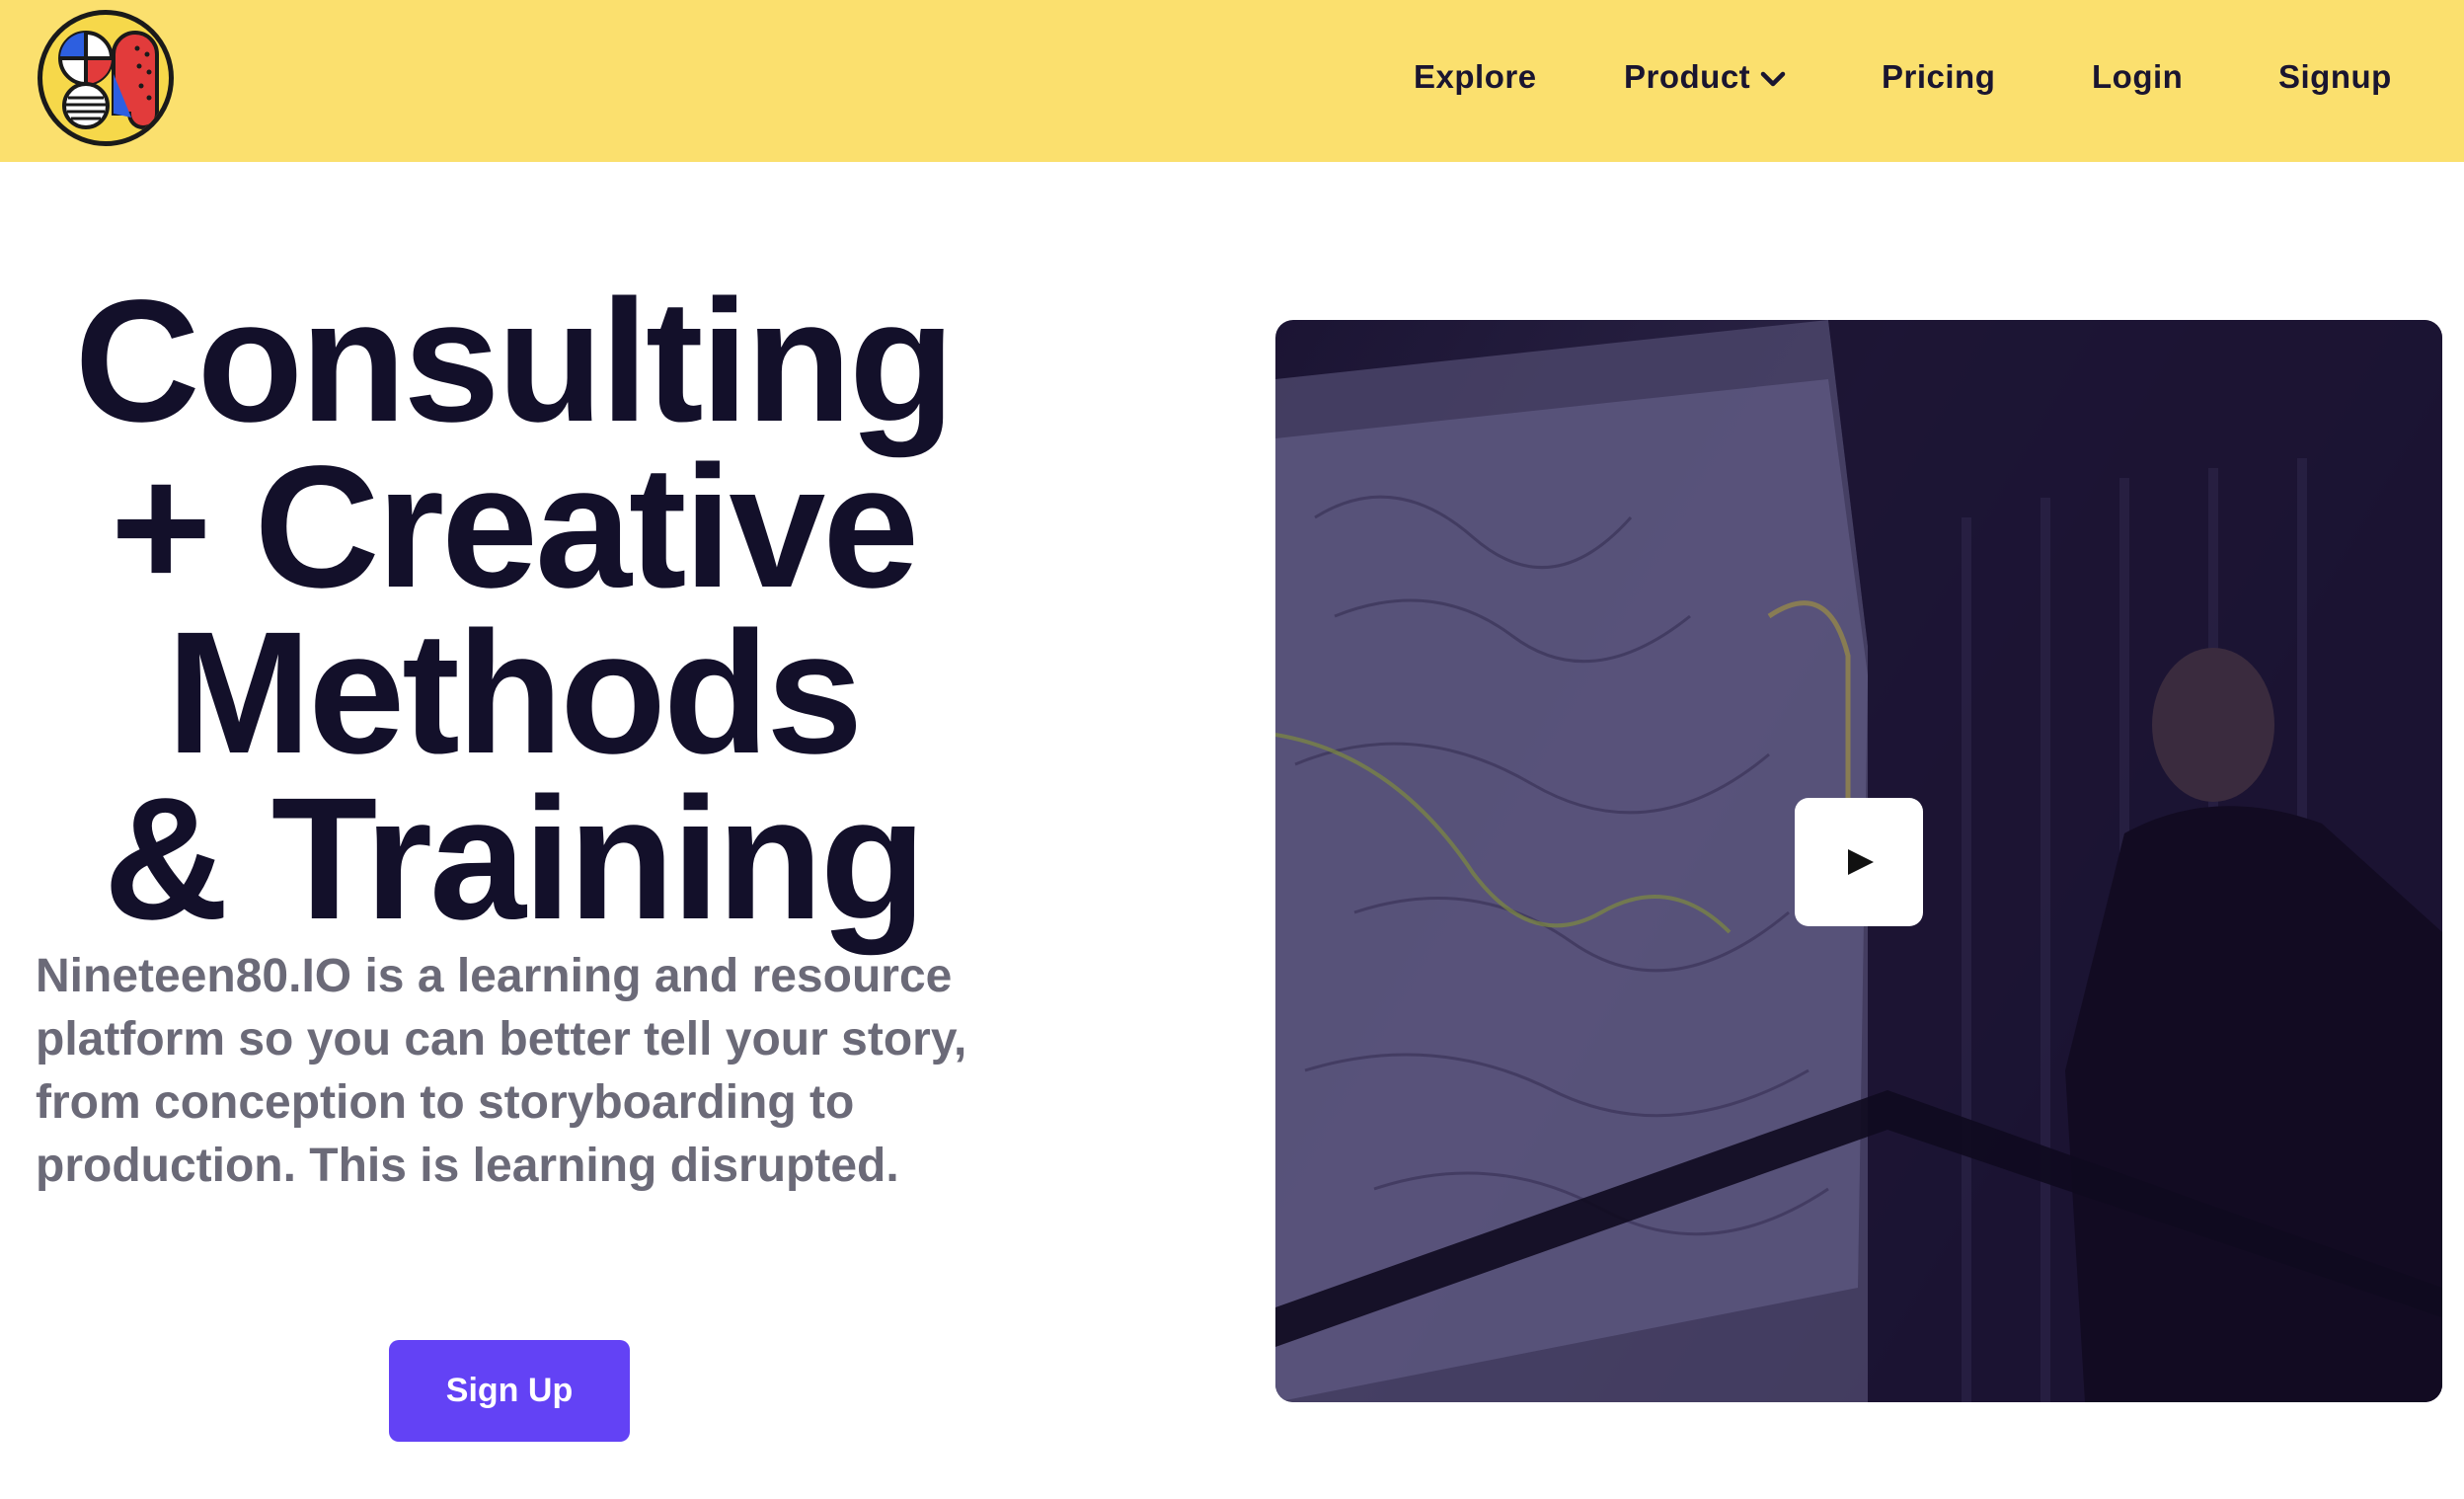  I want to click on nav-product-label: Product, so click(1687, 76).